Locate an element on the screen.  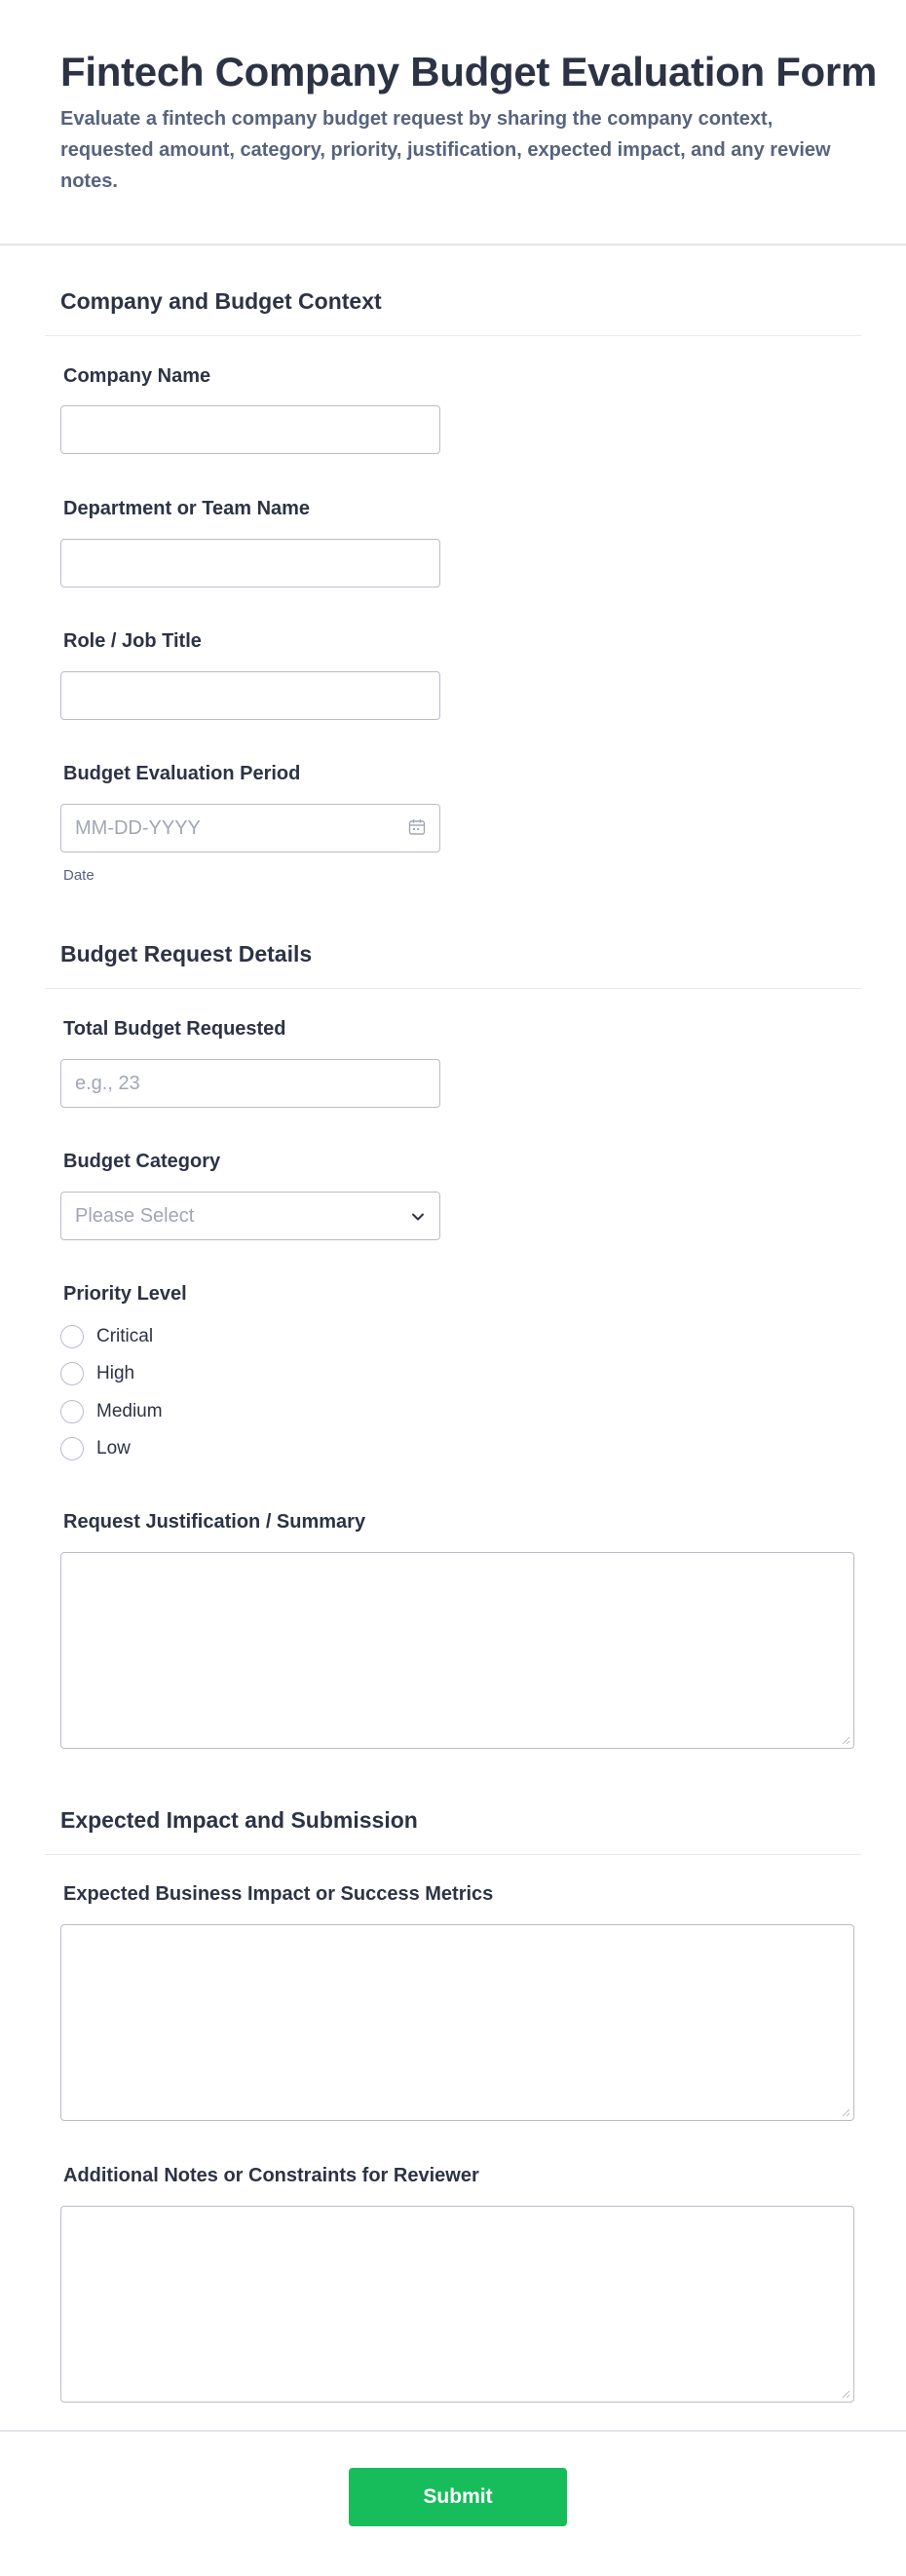
business-impact-textarea is located at coordinates (457, 2023).